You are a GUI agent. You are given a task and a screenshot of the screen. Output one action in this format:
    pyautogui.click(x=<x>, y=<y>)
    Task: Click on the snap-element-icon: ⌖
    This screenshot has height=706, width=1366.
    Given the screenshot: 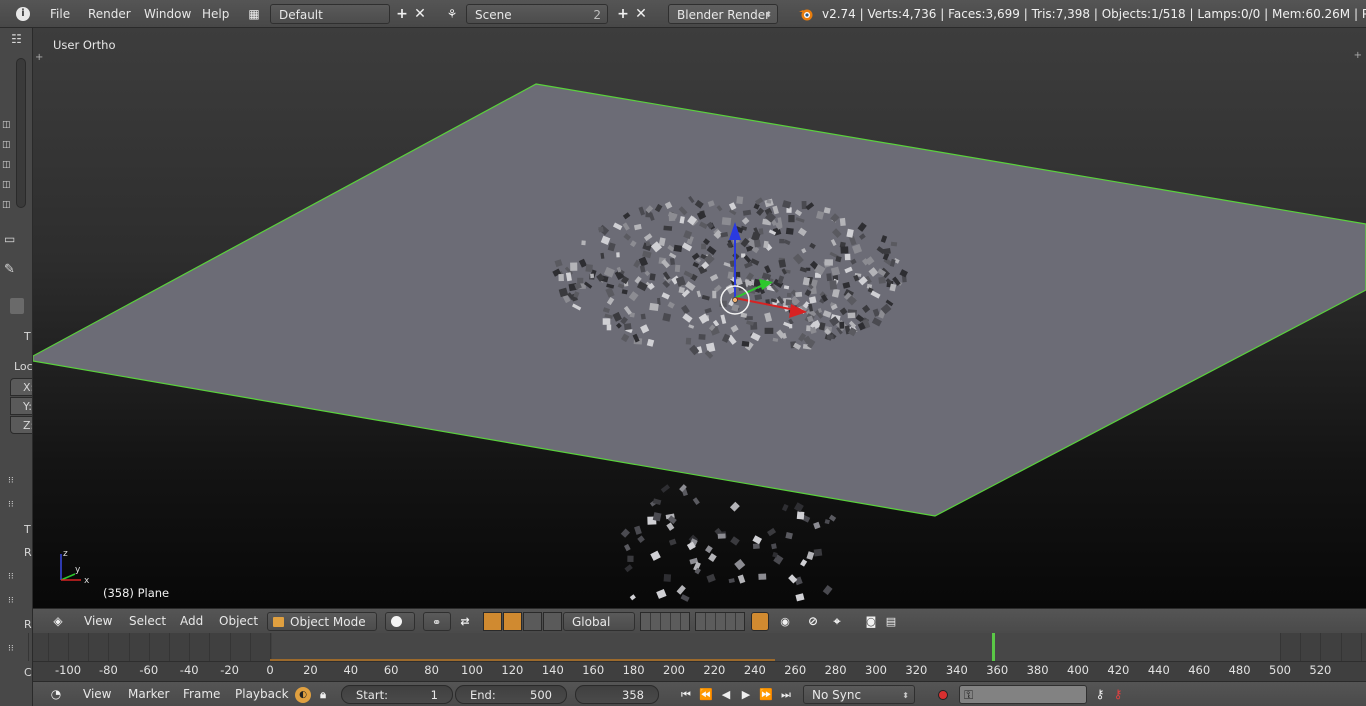 What is the action you would take?
    pyautogui.click(x=837, y=621)
    